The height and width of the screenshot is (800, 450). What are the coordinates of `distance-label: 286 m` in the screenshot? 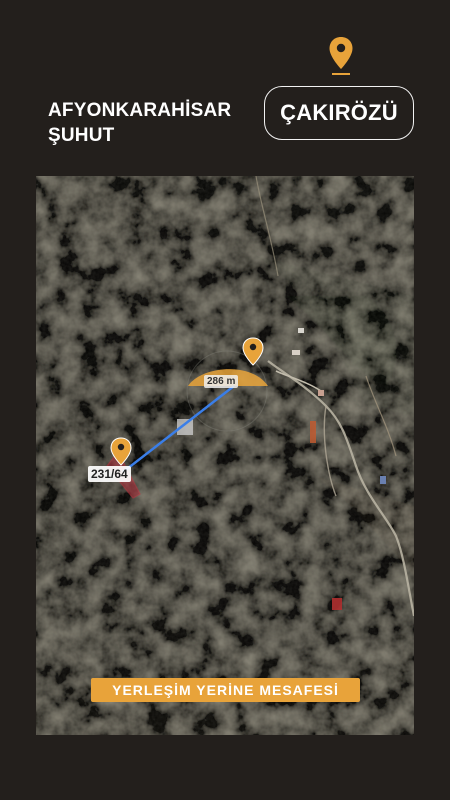 It's located at (221, 381).